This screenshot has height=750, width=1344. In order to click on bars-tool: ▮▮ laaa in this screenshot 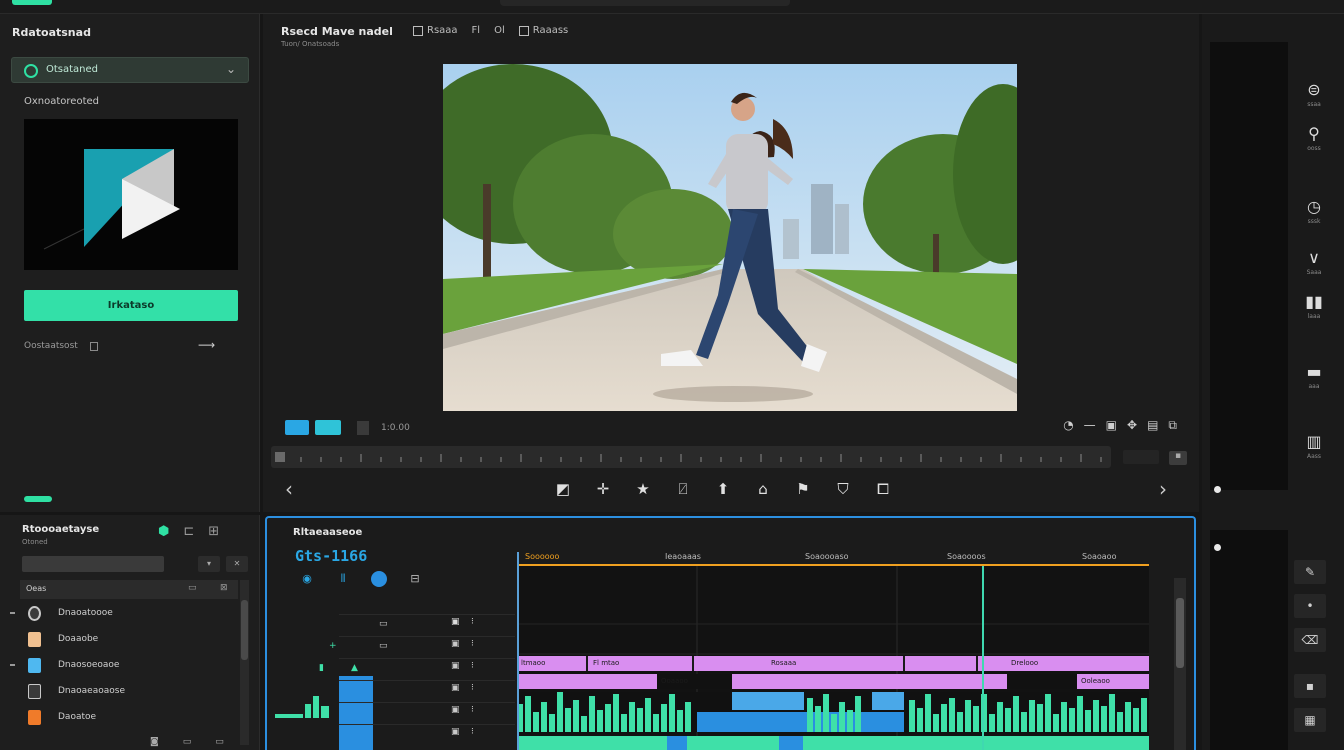, I will do `click(1314, 306)`.